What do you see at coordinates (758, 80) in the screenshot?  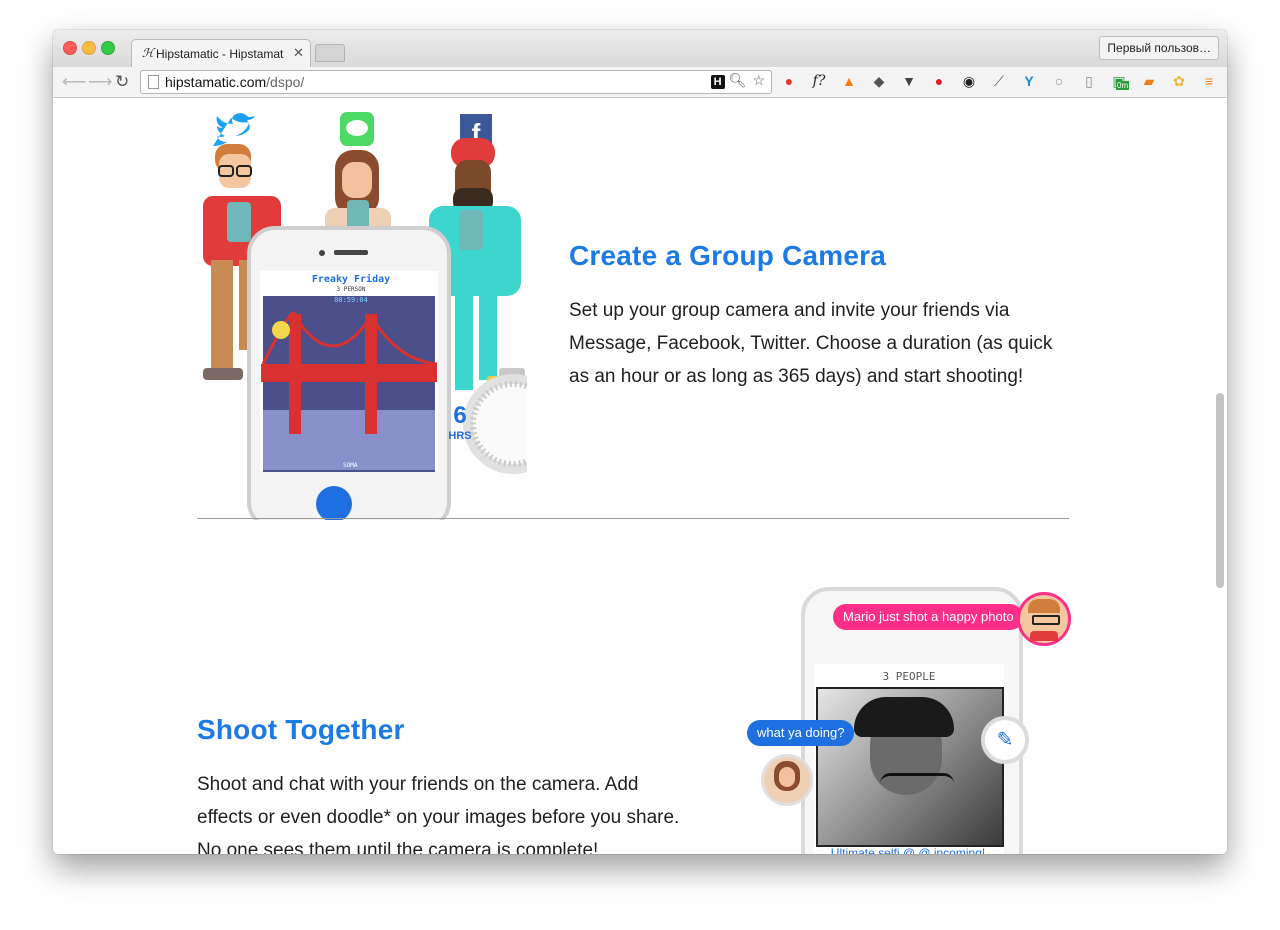 I see `bookmark-star-icon: ☆` at bounding box center [758, 80].